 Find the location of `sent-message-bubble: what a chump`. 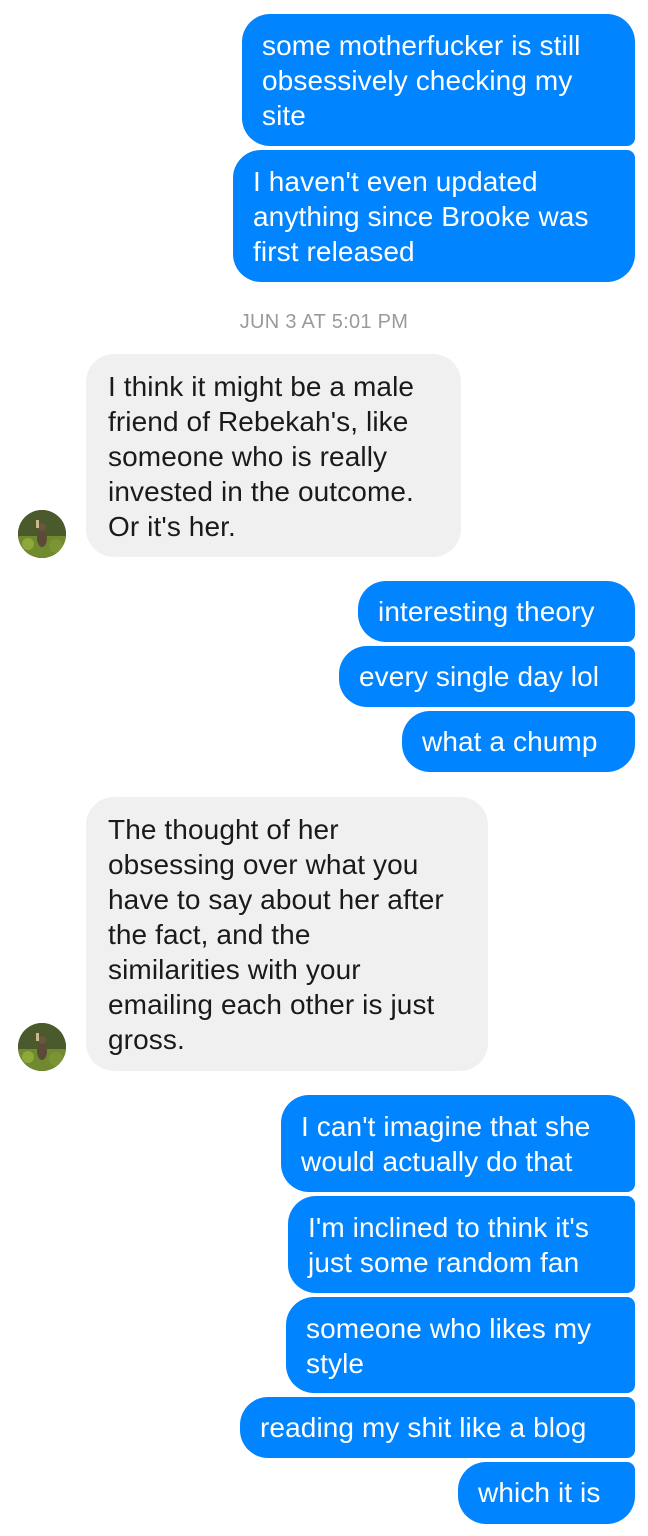

sent-message-bubble: what a chump is located at coordinates (518, 741).